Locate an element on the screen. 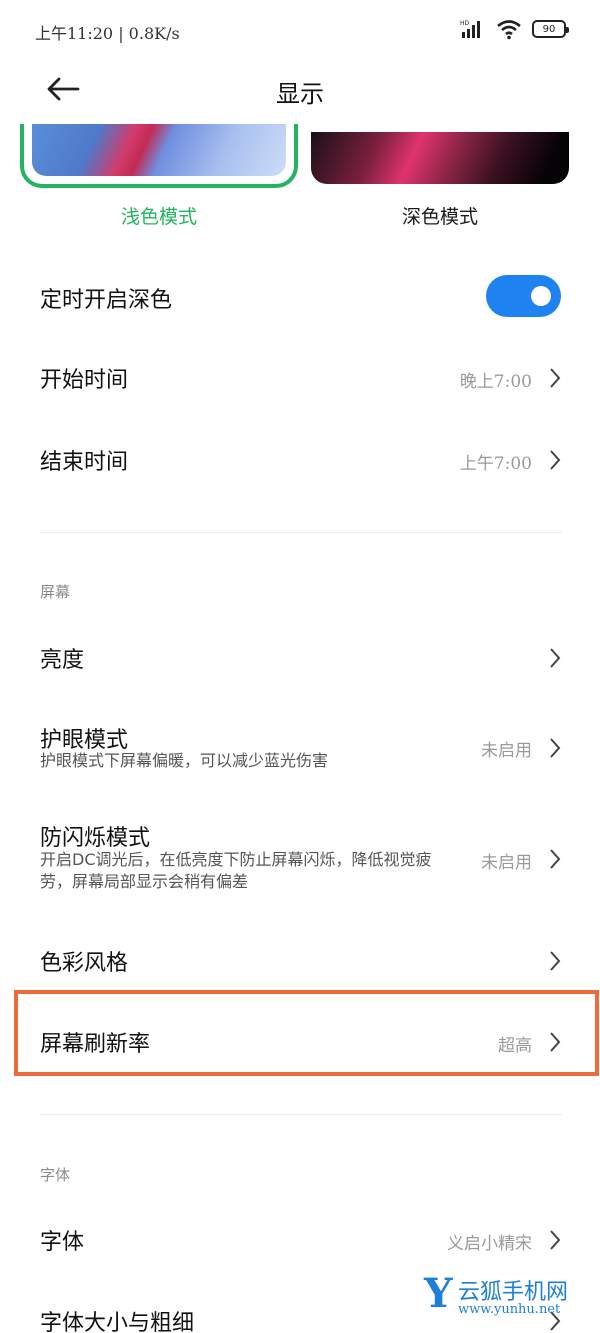 The image size is (600, 1333). watermark-url: www.yunhu.net is located at coordinates (509, 1309).